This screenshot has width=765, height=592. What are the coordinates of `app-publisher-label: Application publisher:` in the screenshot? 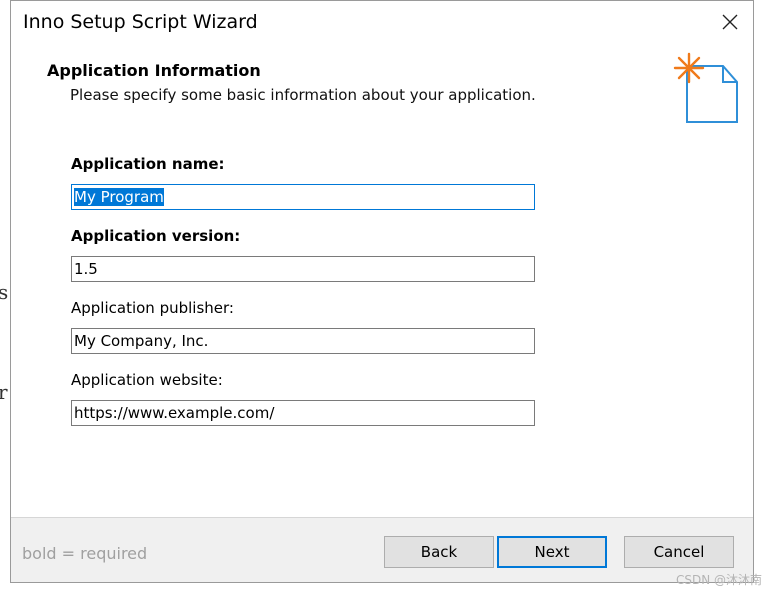 It's located at (152, 308).